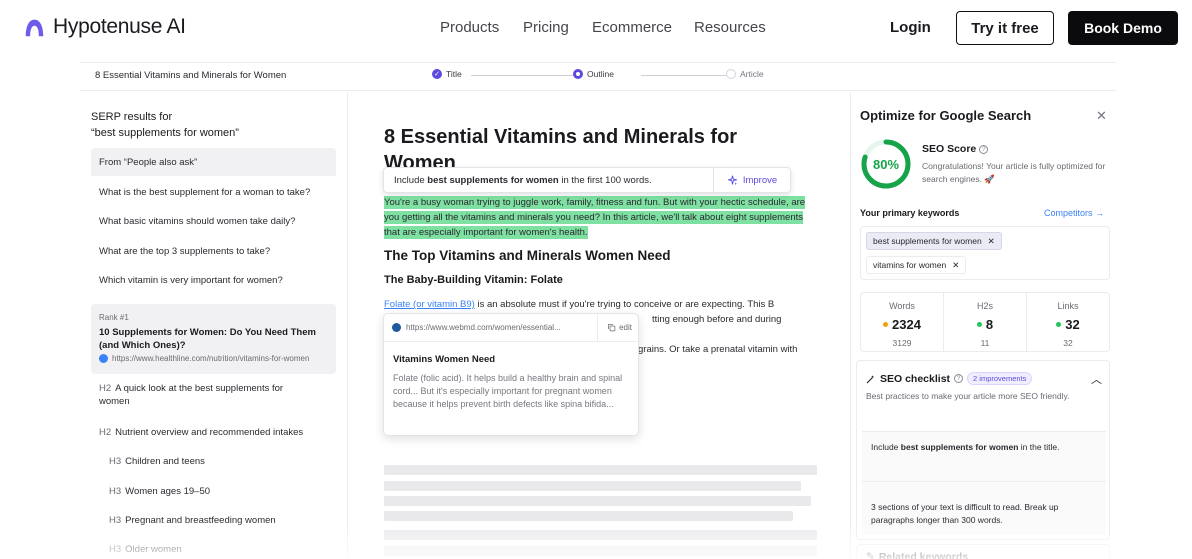 The image size is (1192, 559). I want to click on seo-score-ring: 80%, so click(886, 164).